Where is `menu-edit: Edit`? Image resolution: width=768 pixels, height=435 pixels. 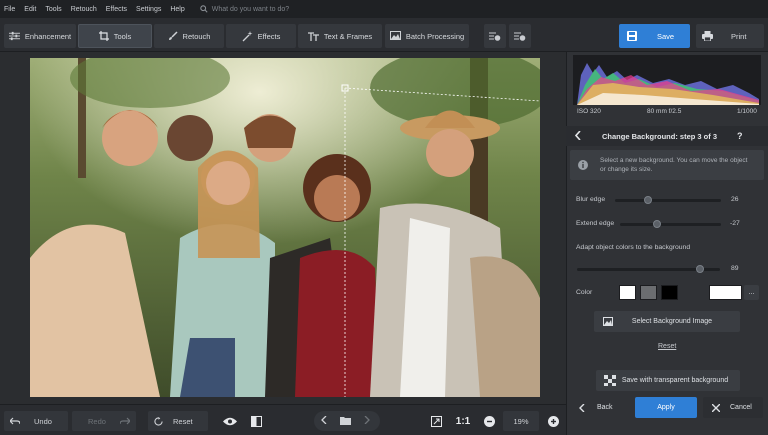
menu-edit: Edit is located at coordinates (30, 9).